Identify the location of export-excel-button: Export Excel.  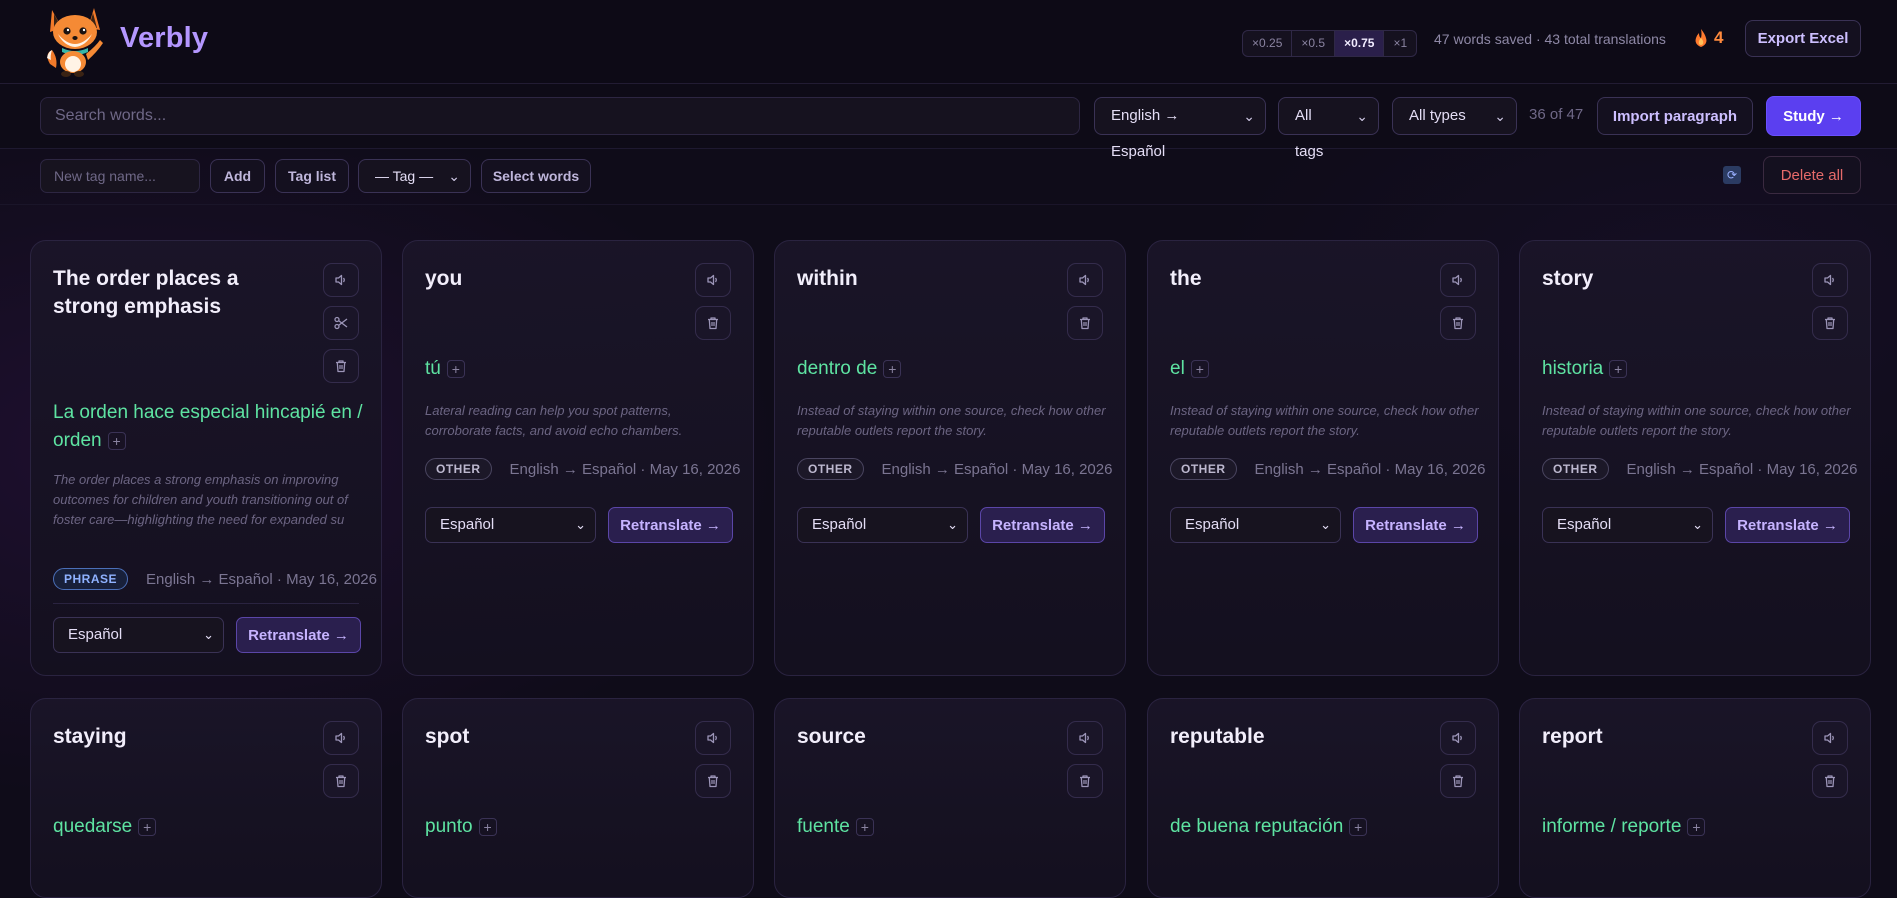
(1803, 38).